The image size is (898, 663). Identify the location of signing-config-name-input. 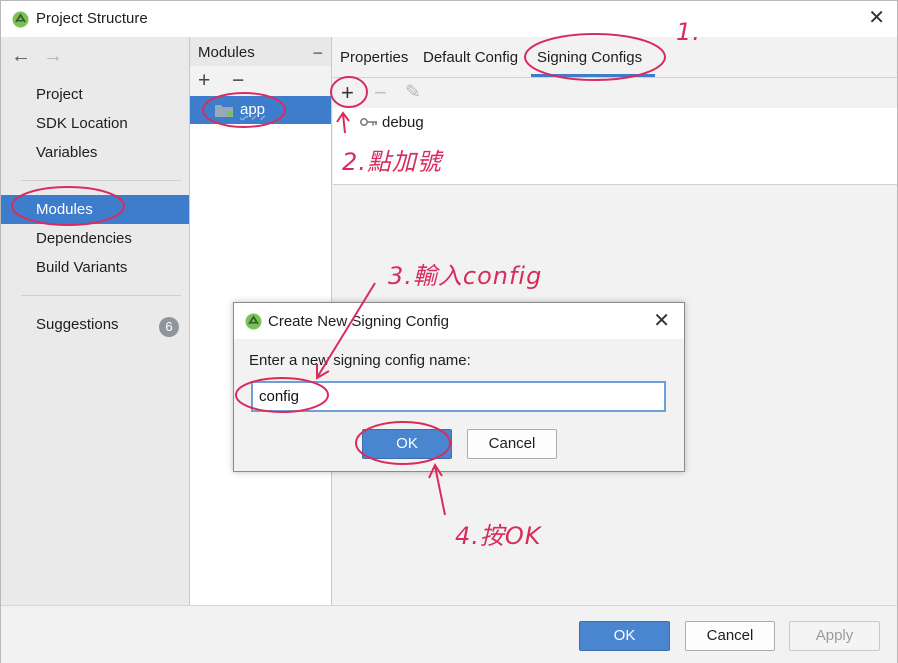
(458, 396).